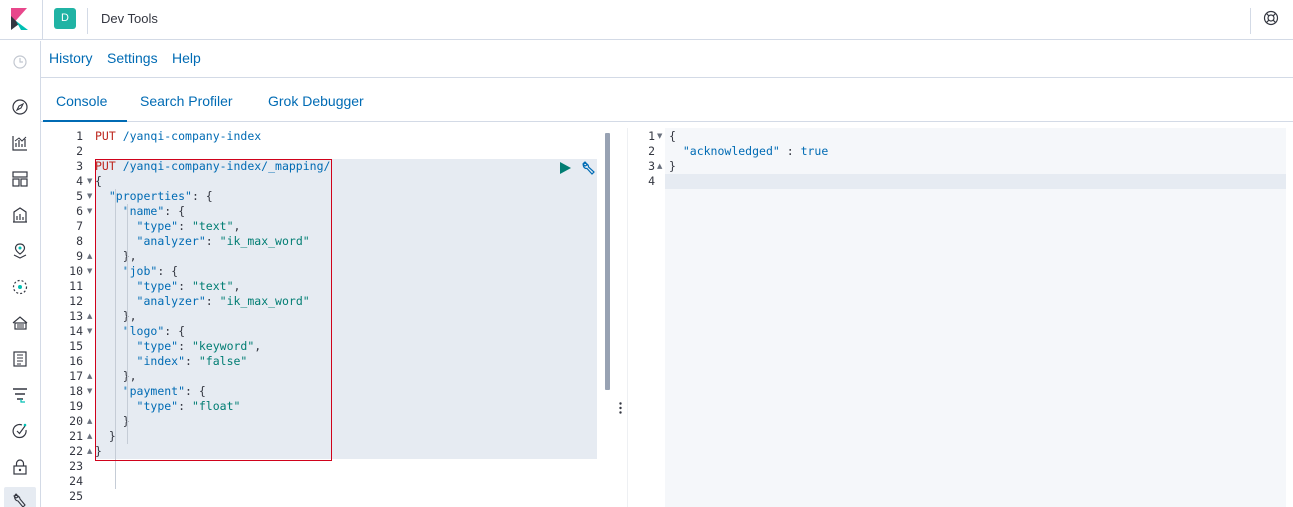  What do you see at coordinates (20, 467) in the screenshot?
I see `security-icon` at bounding box center [20, 467].